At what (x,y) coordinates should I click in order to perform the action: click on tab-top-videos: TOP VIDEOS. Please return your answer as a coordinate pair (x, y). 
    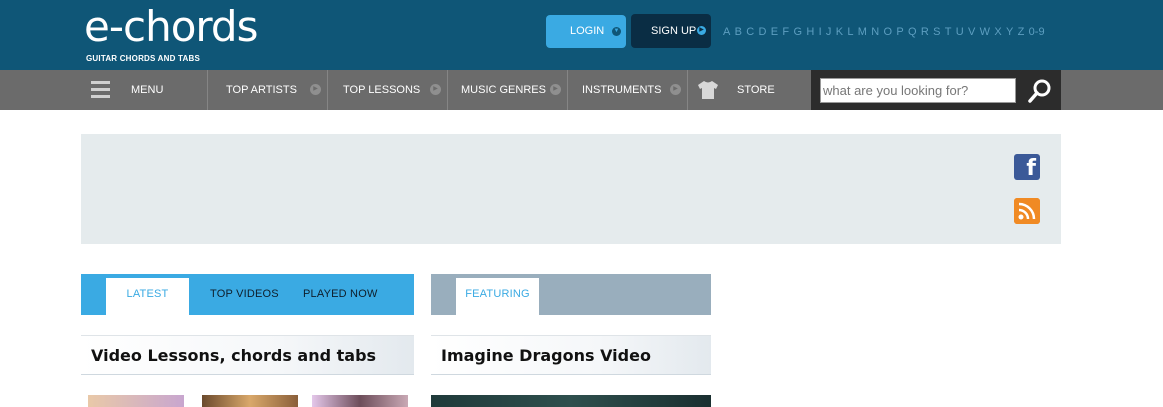
    Looking at the image, I should click on (244, 294).